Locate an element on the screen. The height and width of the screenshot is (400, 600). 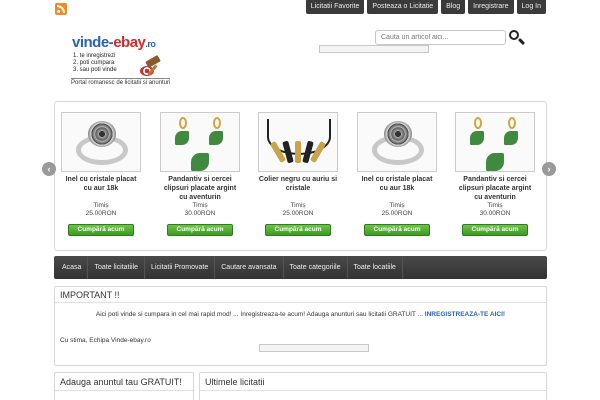
nav-all-categories: Toate categoriile is located at coordinates (316, 267).